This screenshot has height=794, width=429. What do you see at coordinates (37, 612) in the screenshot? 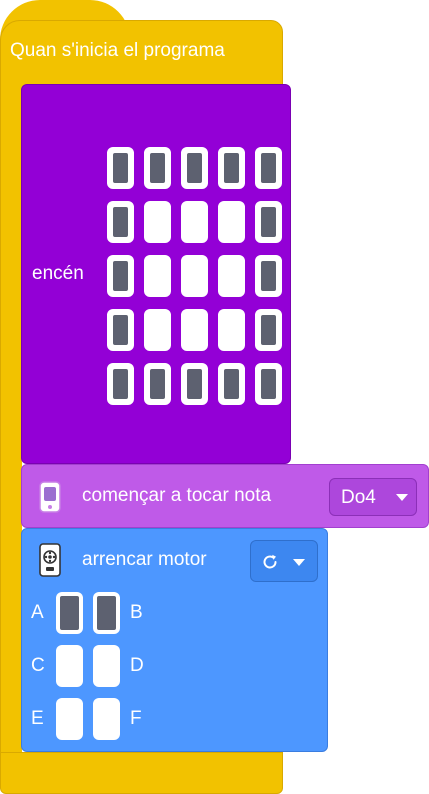
I see `port-label: A` at bounding box center [37, 612].